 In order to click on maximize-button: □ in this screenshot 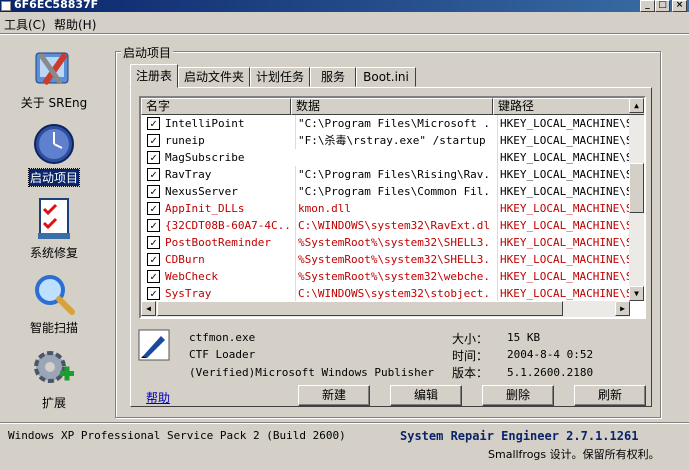, I will do `click(662, 6)`.